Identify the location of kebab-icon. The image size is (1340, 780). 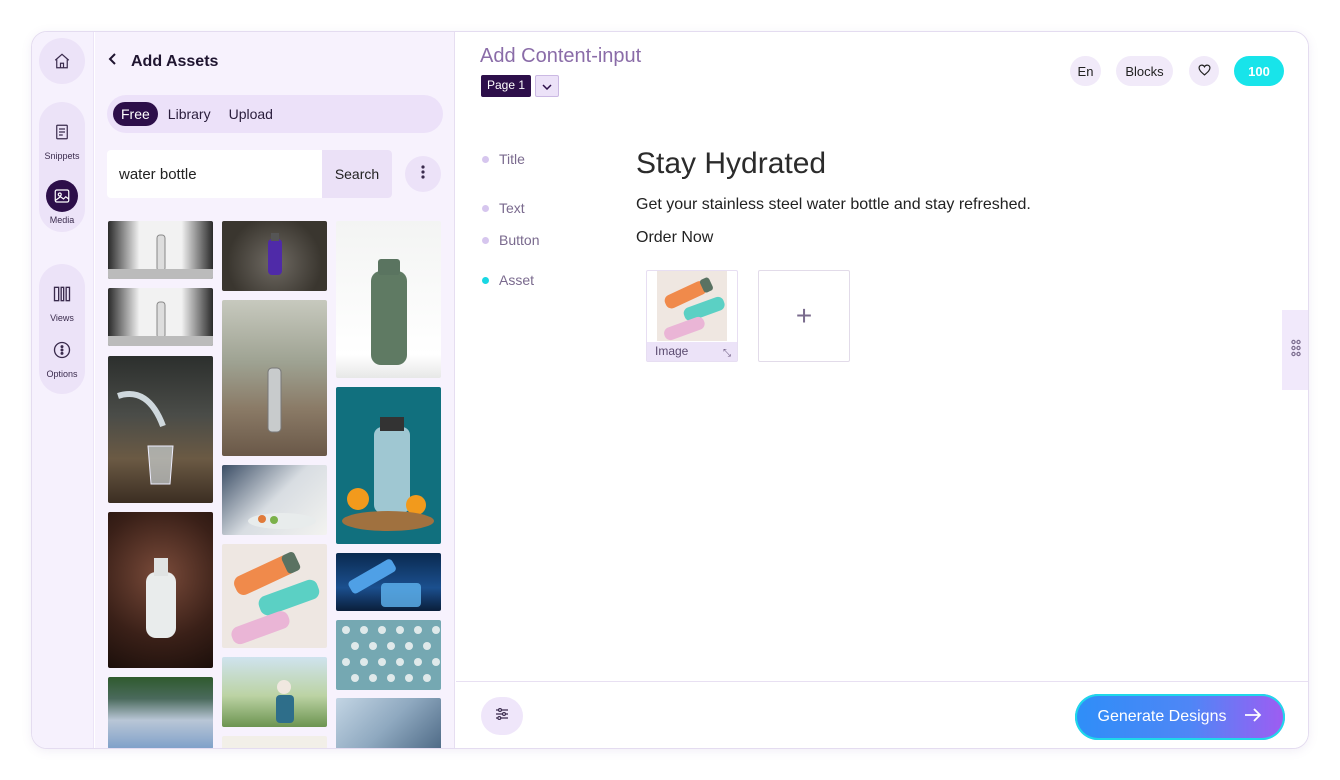
(423, 174).